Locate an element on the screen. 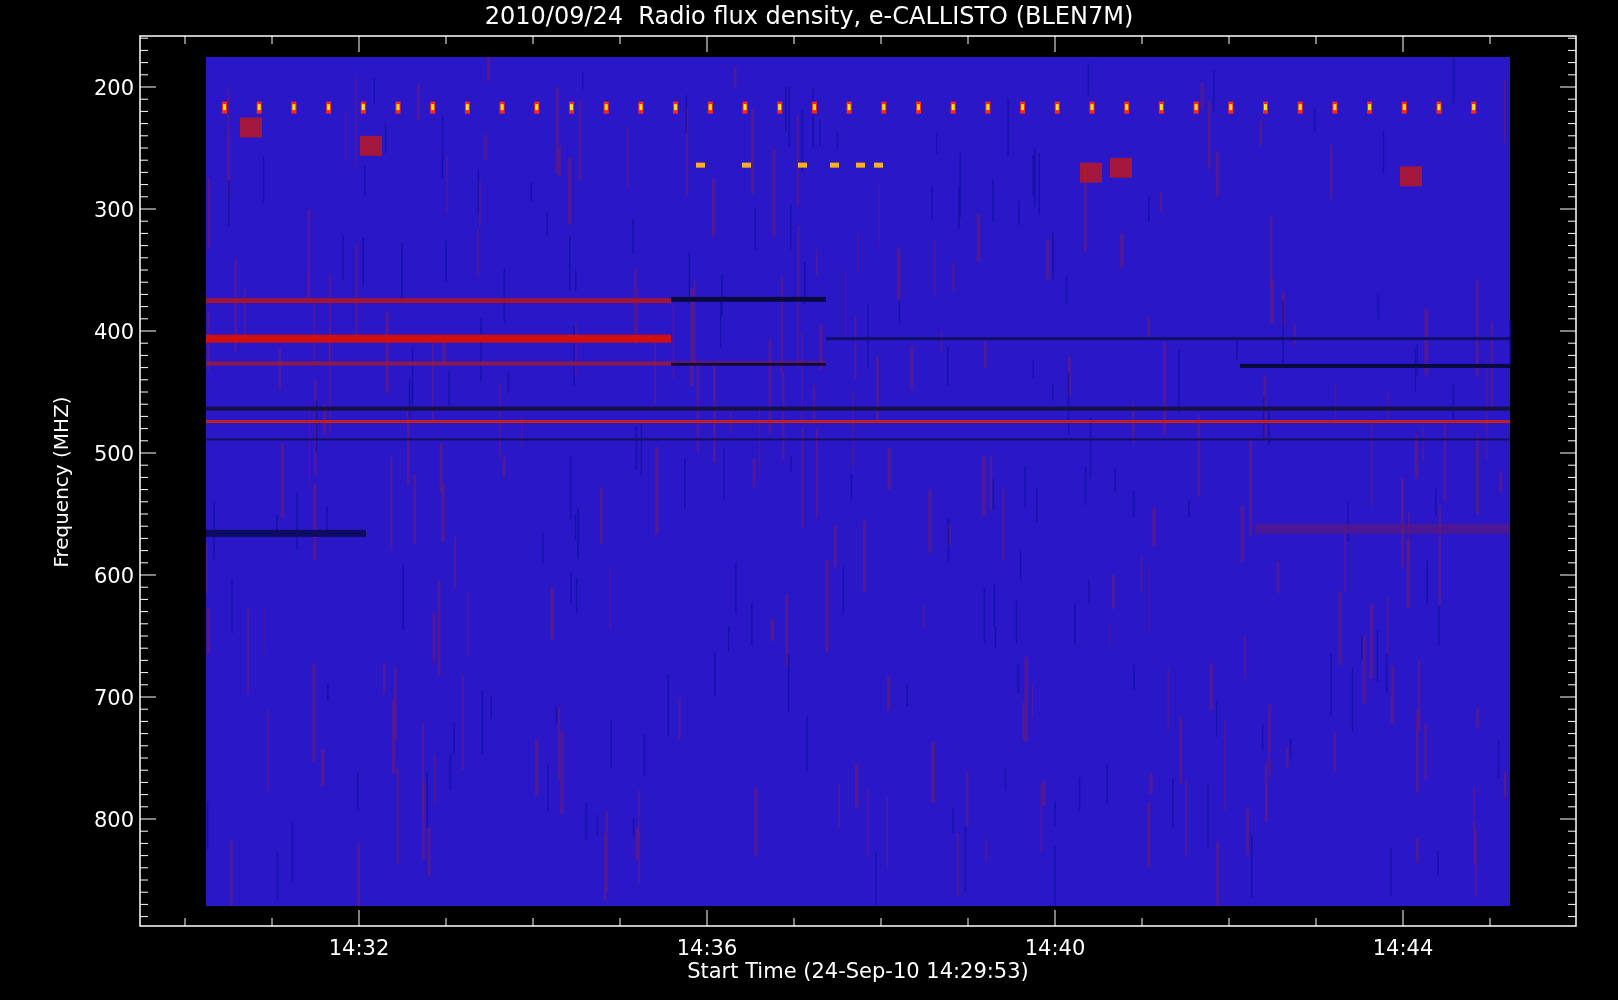  tick-label: 800 is located at coordinates (113, 820).